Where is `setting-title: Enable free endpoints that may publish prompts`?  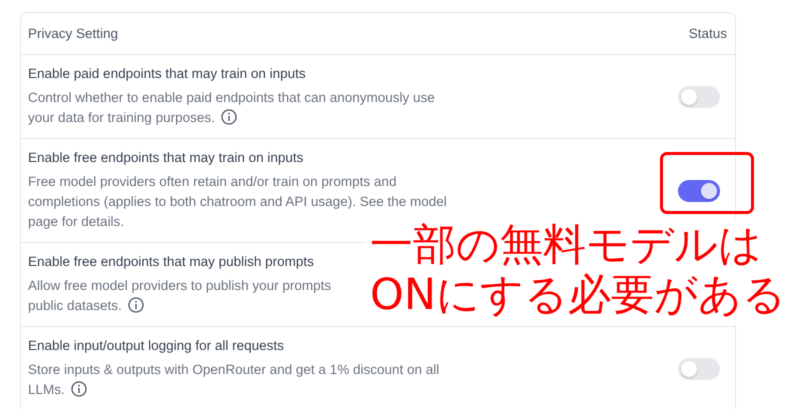
setting-title: Enable free endpoints that may publish prompts is located at coordinates (171, 262).